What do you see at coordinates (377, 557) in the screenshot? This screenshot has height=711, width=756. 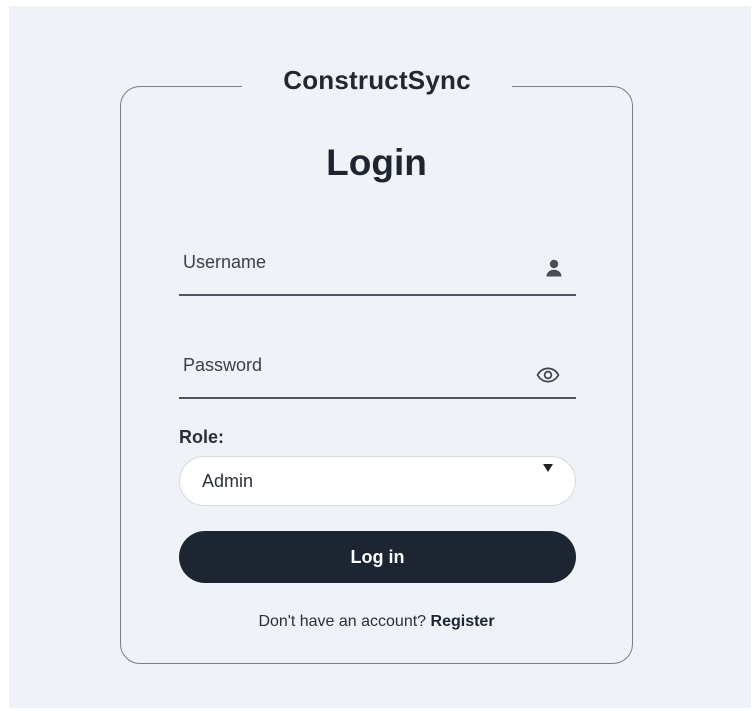 I see `login-button: Log in` at bounding box center [377, 557].